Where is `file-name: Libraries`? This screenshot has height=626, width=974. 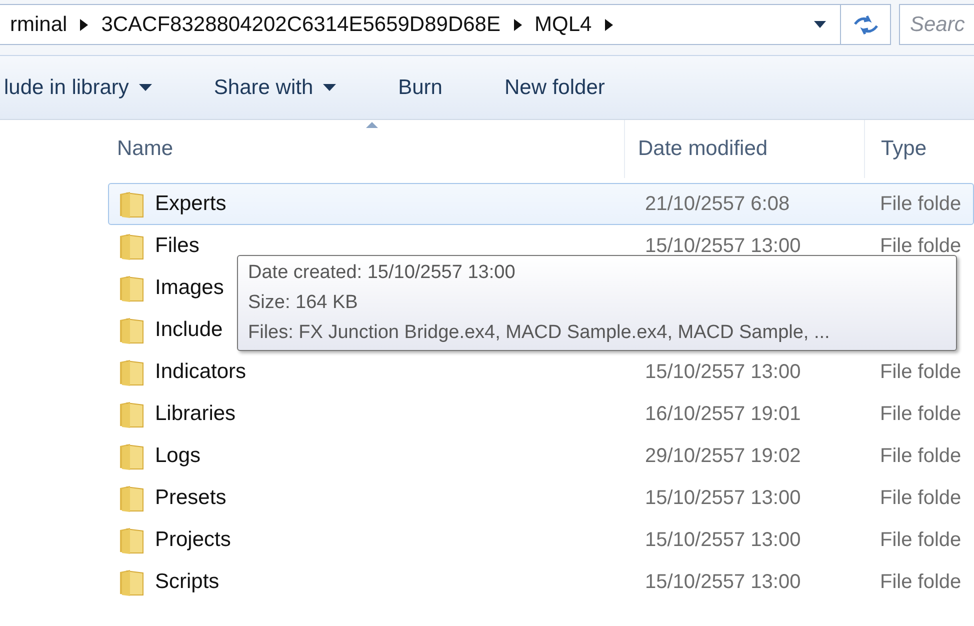
file-name: Libraries is located at coordinates (195, 414).